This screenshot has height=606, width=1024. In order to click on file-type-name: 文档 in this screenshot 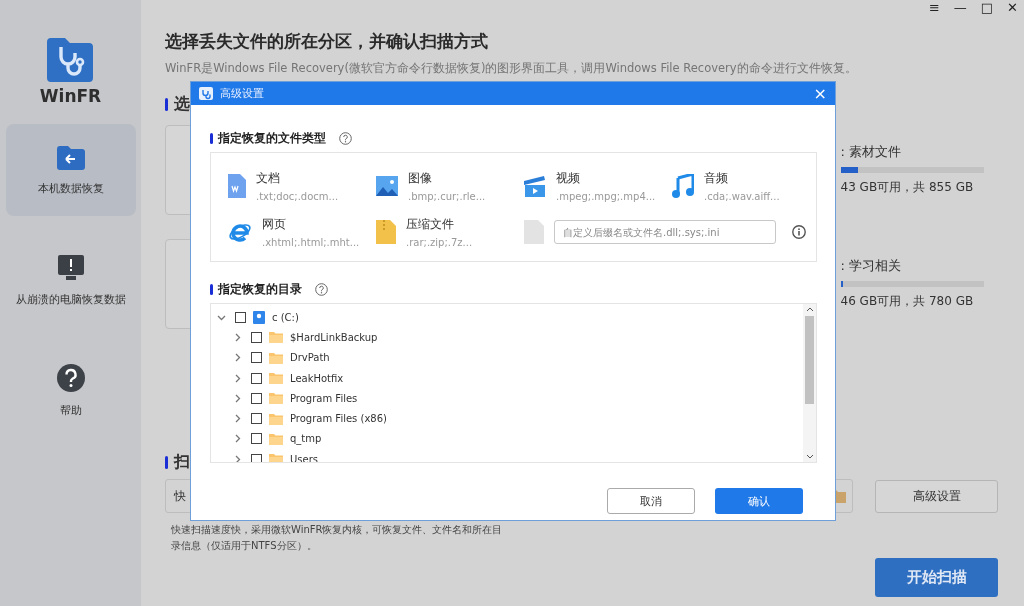, I will do `click(268, 178)`.